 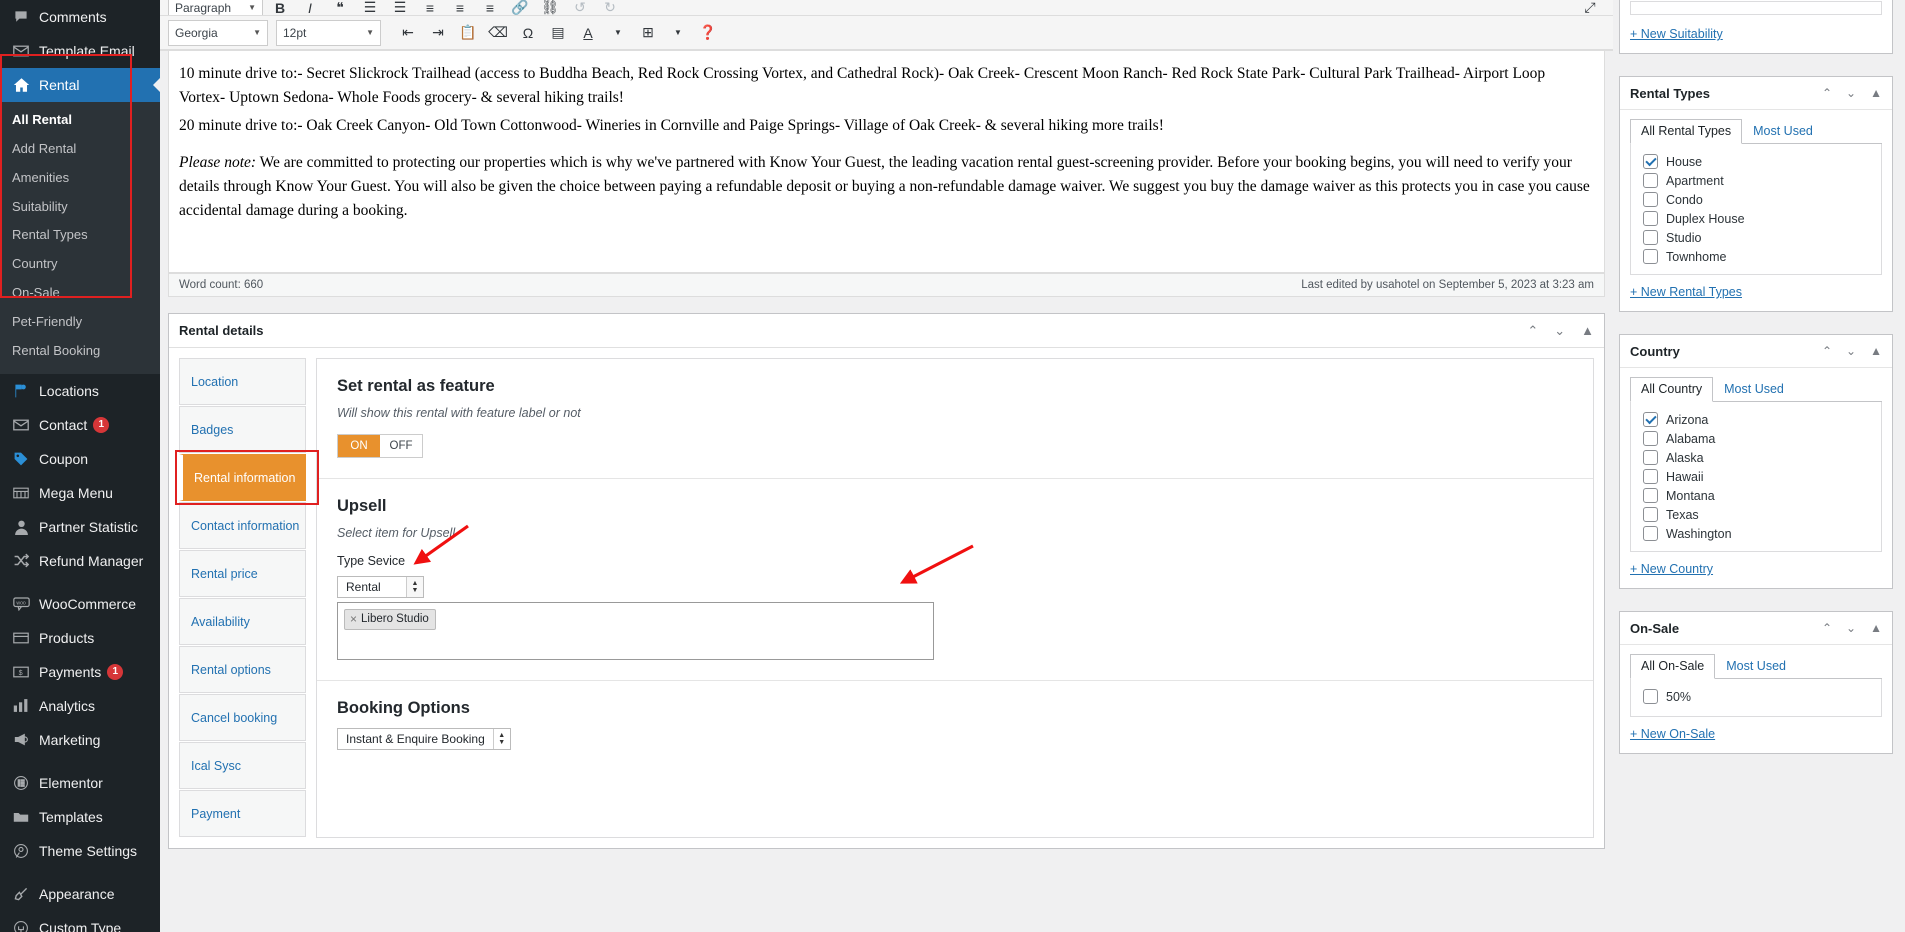 I want to click on align-right-icon: ≡, so click(x=490, y=7).